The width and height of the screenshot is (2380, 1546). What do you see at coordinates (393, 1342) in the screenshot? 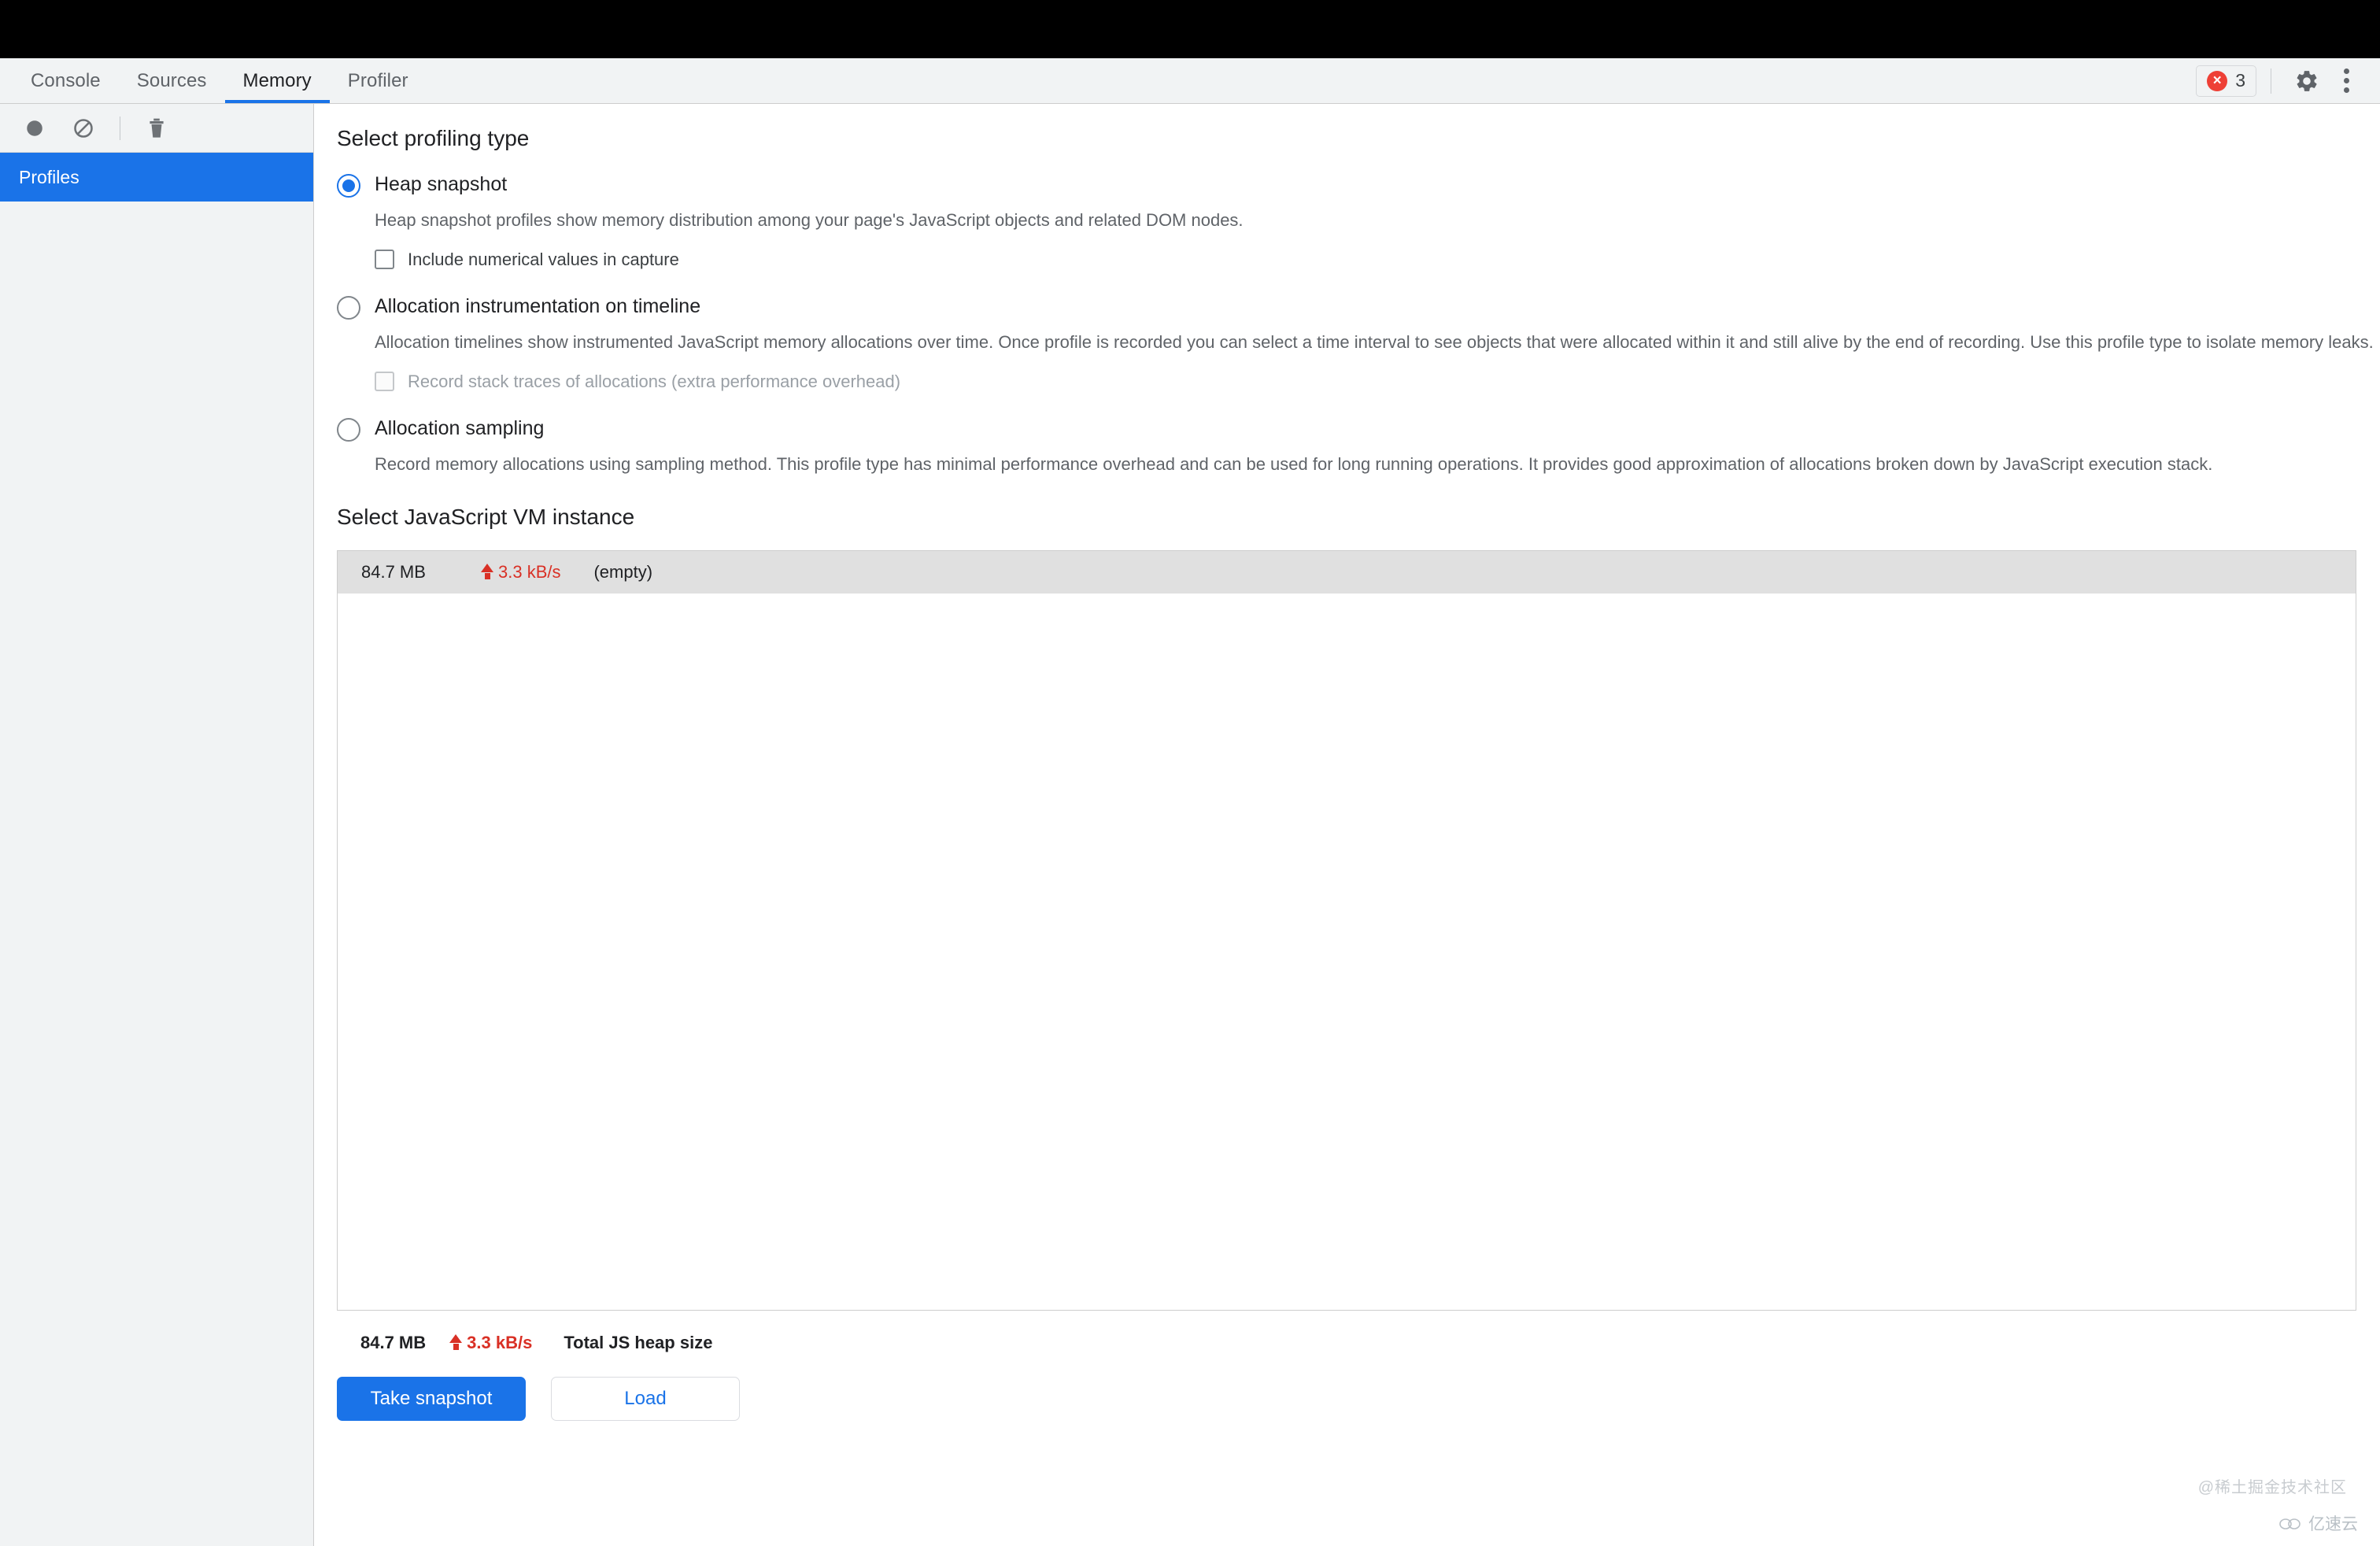
I see `heap-status-size: 84.7 MB` at bounding box center [393, 1342].